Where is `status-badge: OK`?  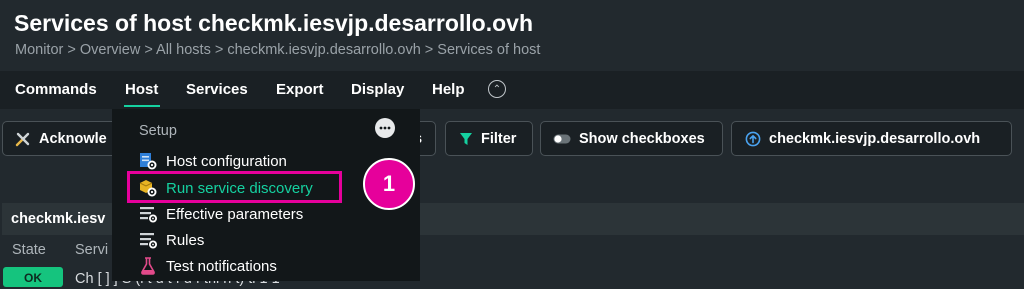 status-badge: OK is located at coordinates (33, 277).